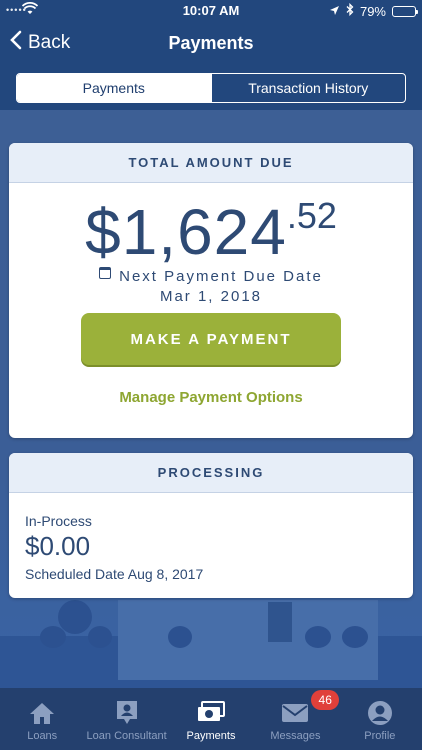  Describe the element at coordinates (211, 163) in the screenshot. I see `total-due-header: TOTAL AMOUNT DUE` at that location.